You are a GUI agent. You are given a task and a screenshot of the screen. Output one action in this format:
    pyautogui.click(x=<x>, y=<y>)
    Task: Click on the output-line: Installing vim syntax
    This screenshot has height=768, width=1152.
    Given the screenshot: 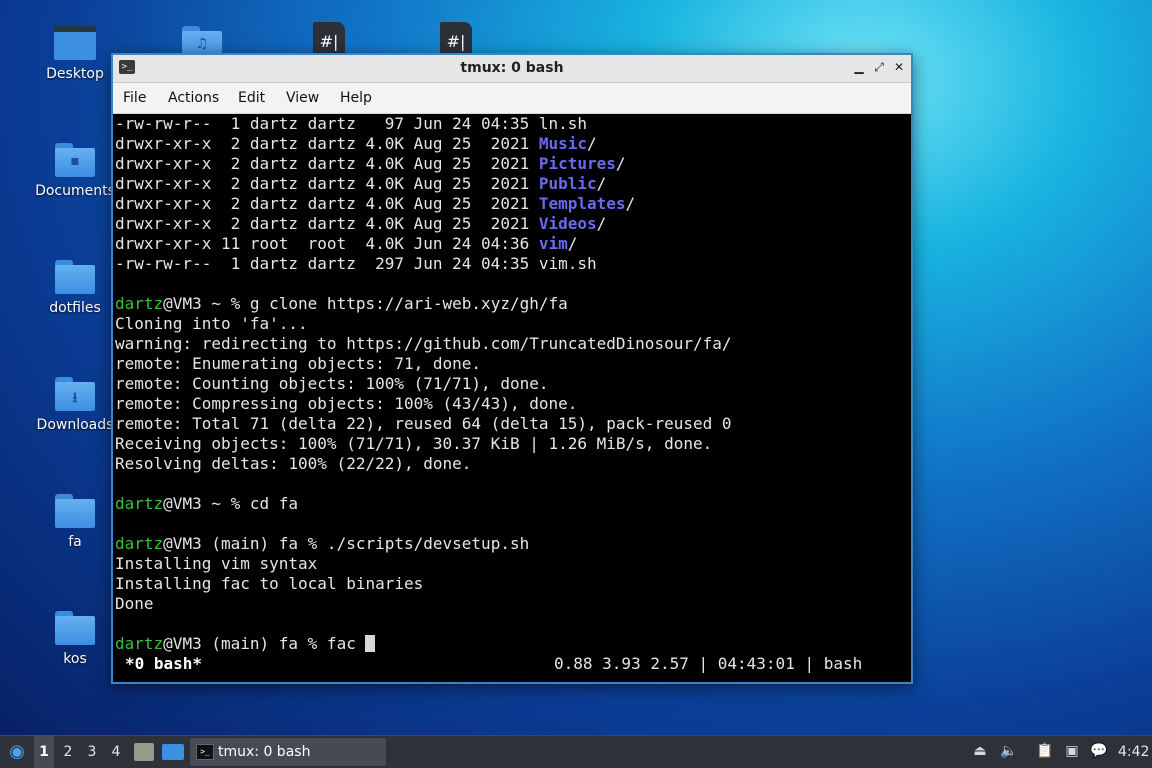 What is the action you would take?
    pyautogui.click(x=216, y=563)
    